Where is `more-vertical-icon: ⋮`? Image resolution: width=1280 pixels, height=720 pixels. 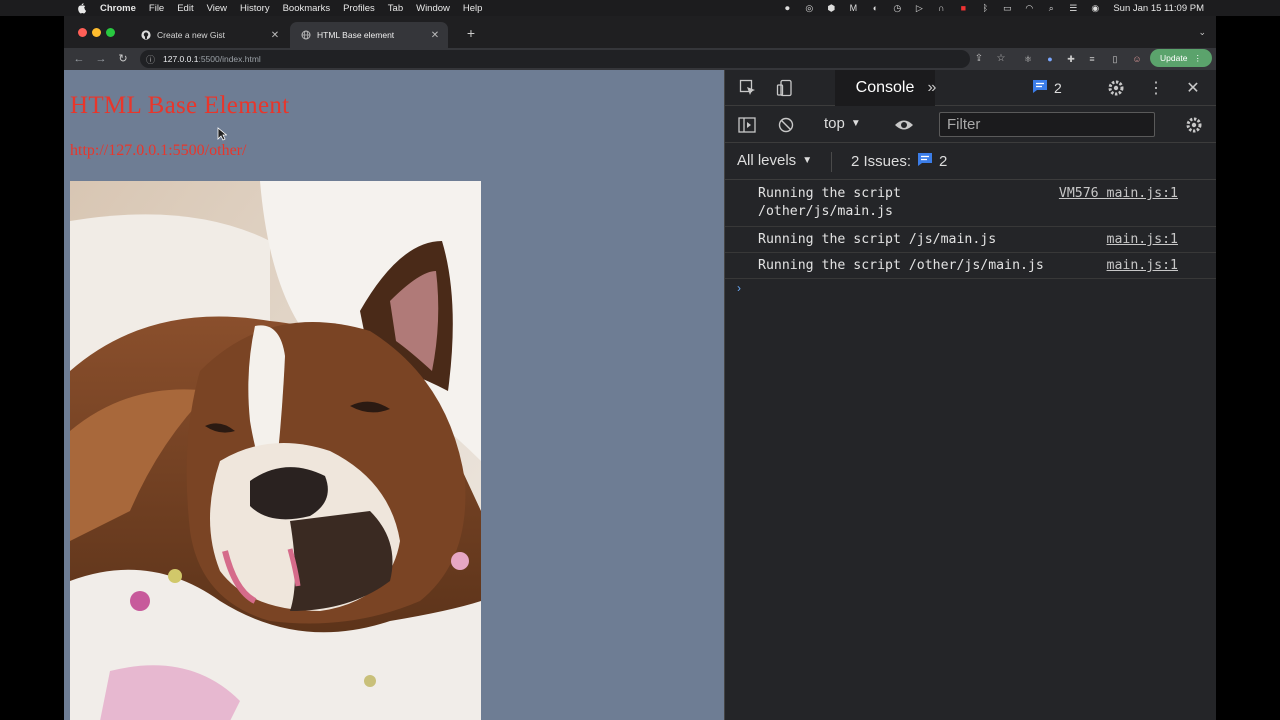
more-vertical-icon: ⋮ is located at coordinates (1197, 57).